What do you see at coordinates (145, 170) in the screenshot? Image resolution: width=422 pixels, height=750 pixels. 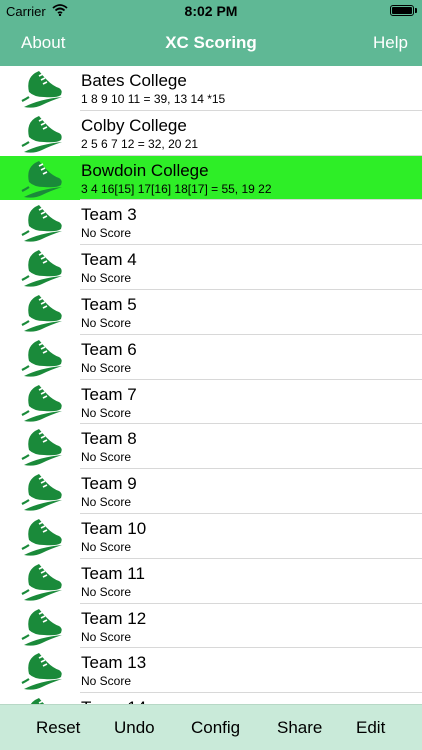 I see `team-name: Bowdoin College` at bounding box center [145, 170].